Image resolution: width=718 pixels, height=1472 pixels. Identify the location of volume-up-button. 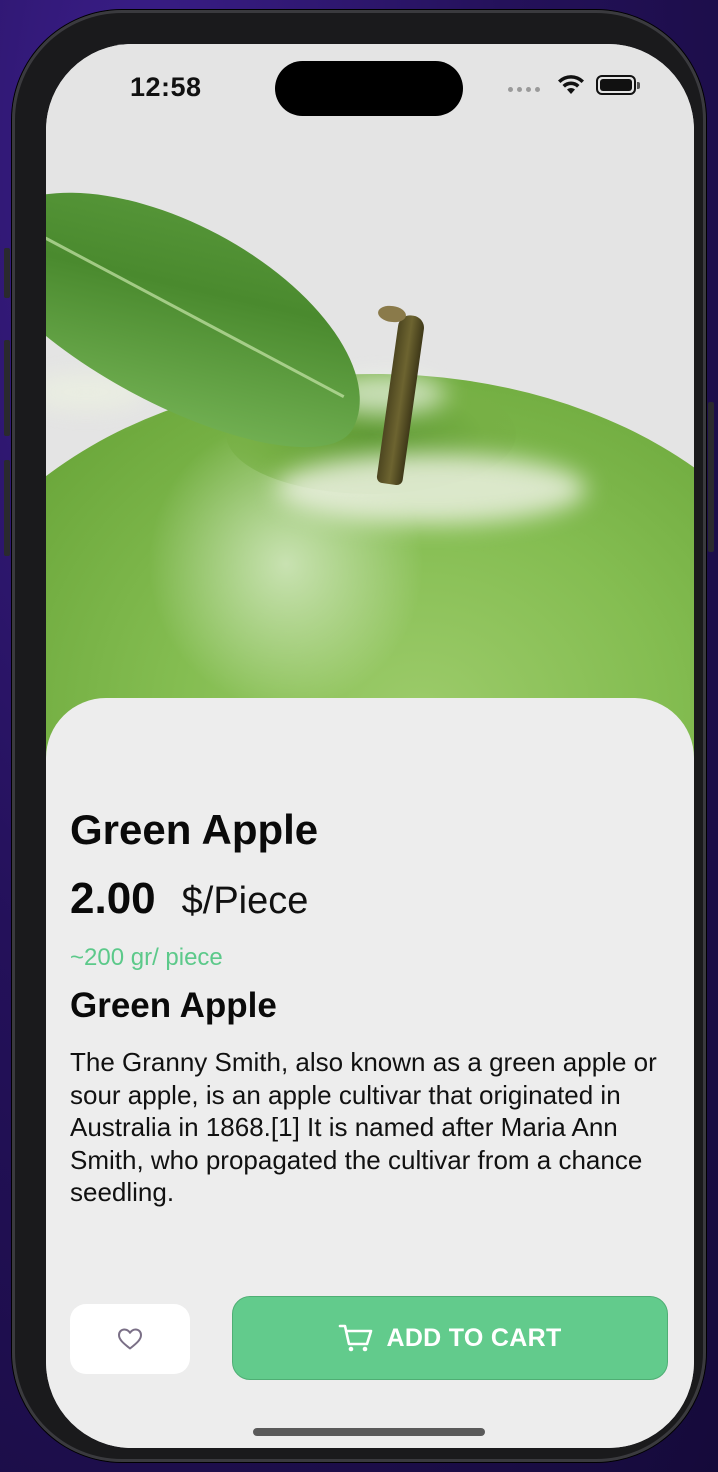
(7, 388).